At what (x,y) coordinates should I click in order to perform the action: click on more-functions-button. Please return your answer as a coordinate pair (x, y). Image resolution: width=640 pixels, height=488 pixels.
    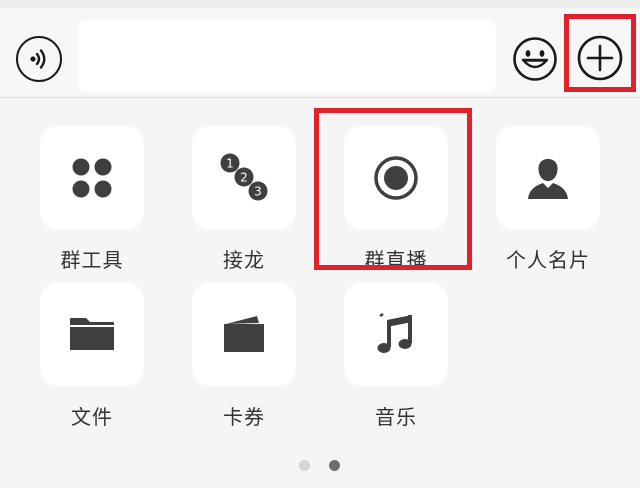
    Looking at the image, I should click on (600, 58).